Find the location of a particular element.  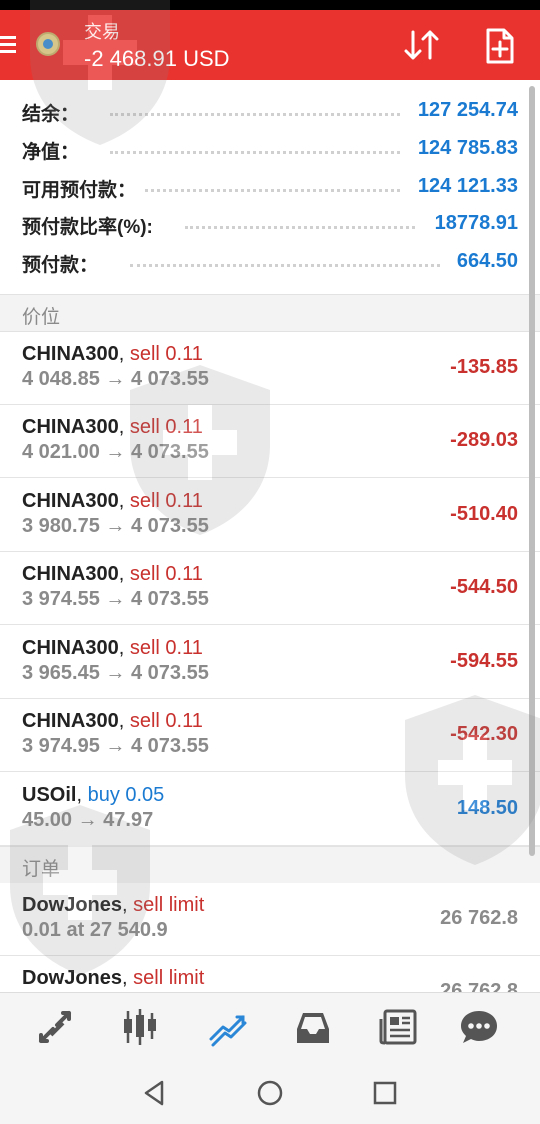

current-price: 26 762.8 is located at coordinates (479, 918).